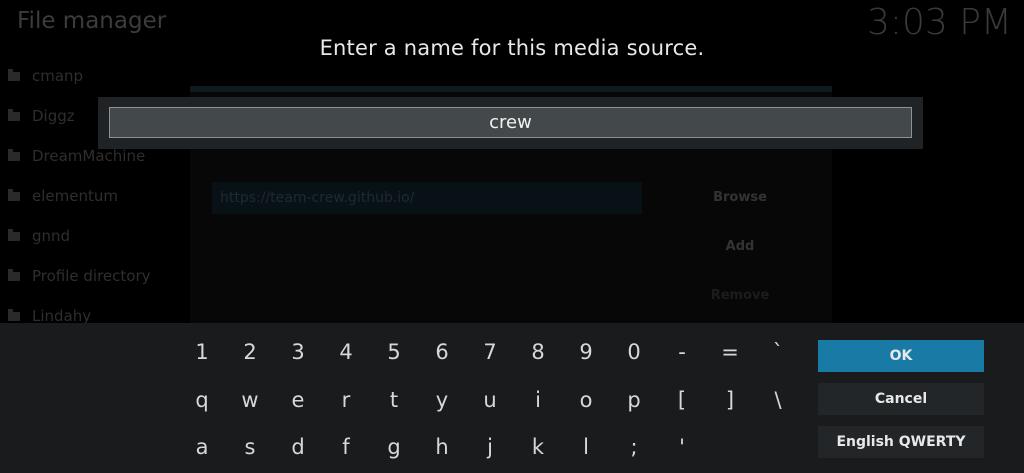  What do you see at coordinates (202, 400) in the screenshot?
I see `key: q` at bounding box center [202, 400].